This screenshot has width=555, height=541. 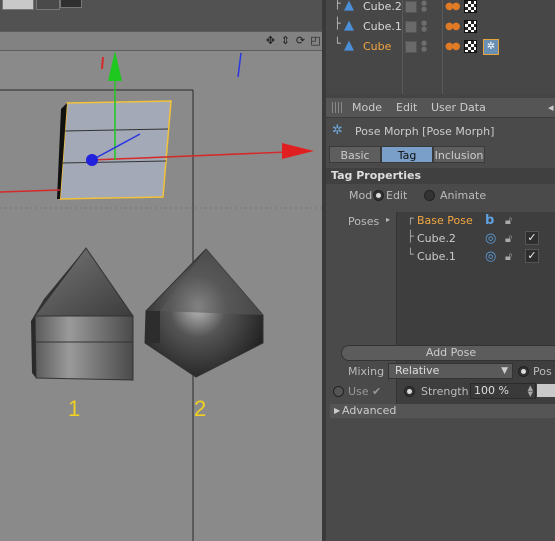 What do you see at coordinates (382, 26) in the screenshot?
I see `object-name: Cube.1` at bounding box center [382, 26].